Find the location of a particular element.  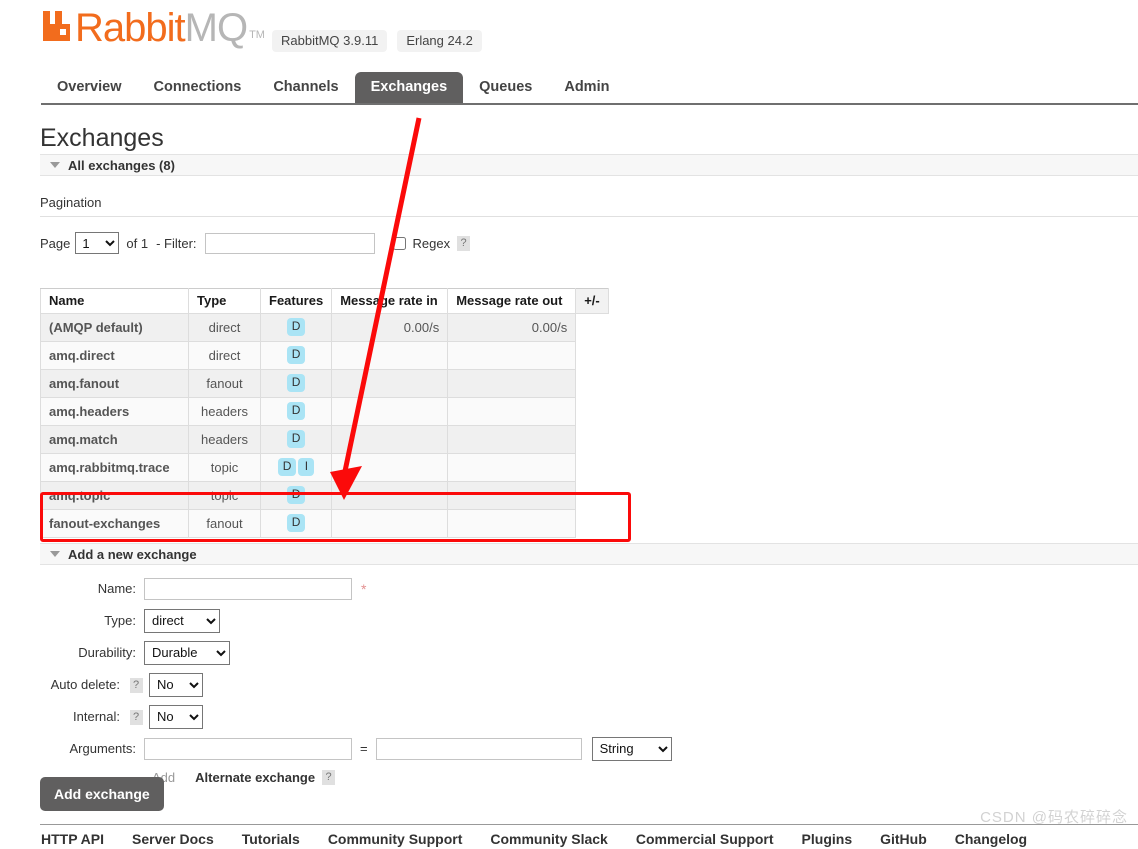

footer-link-plugins: Plugins is located at coordinates (827, 839).